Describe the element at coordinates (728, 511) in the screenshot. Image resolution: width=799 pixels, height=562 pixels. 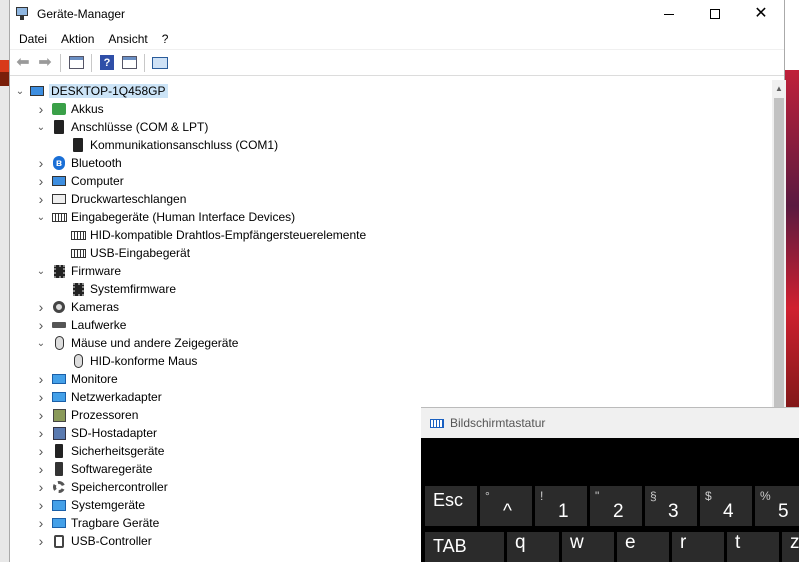
I see `osk-key-label: 4` at that location.